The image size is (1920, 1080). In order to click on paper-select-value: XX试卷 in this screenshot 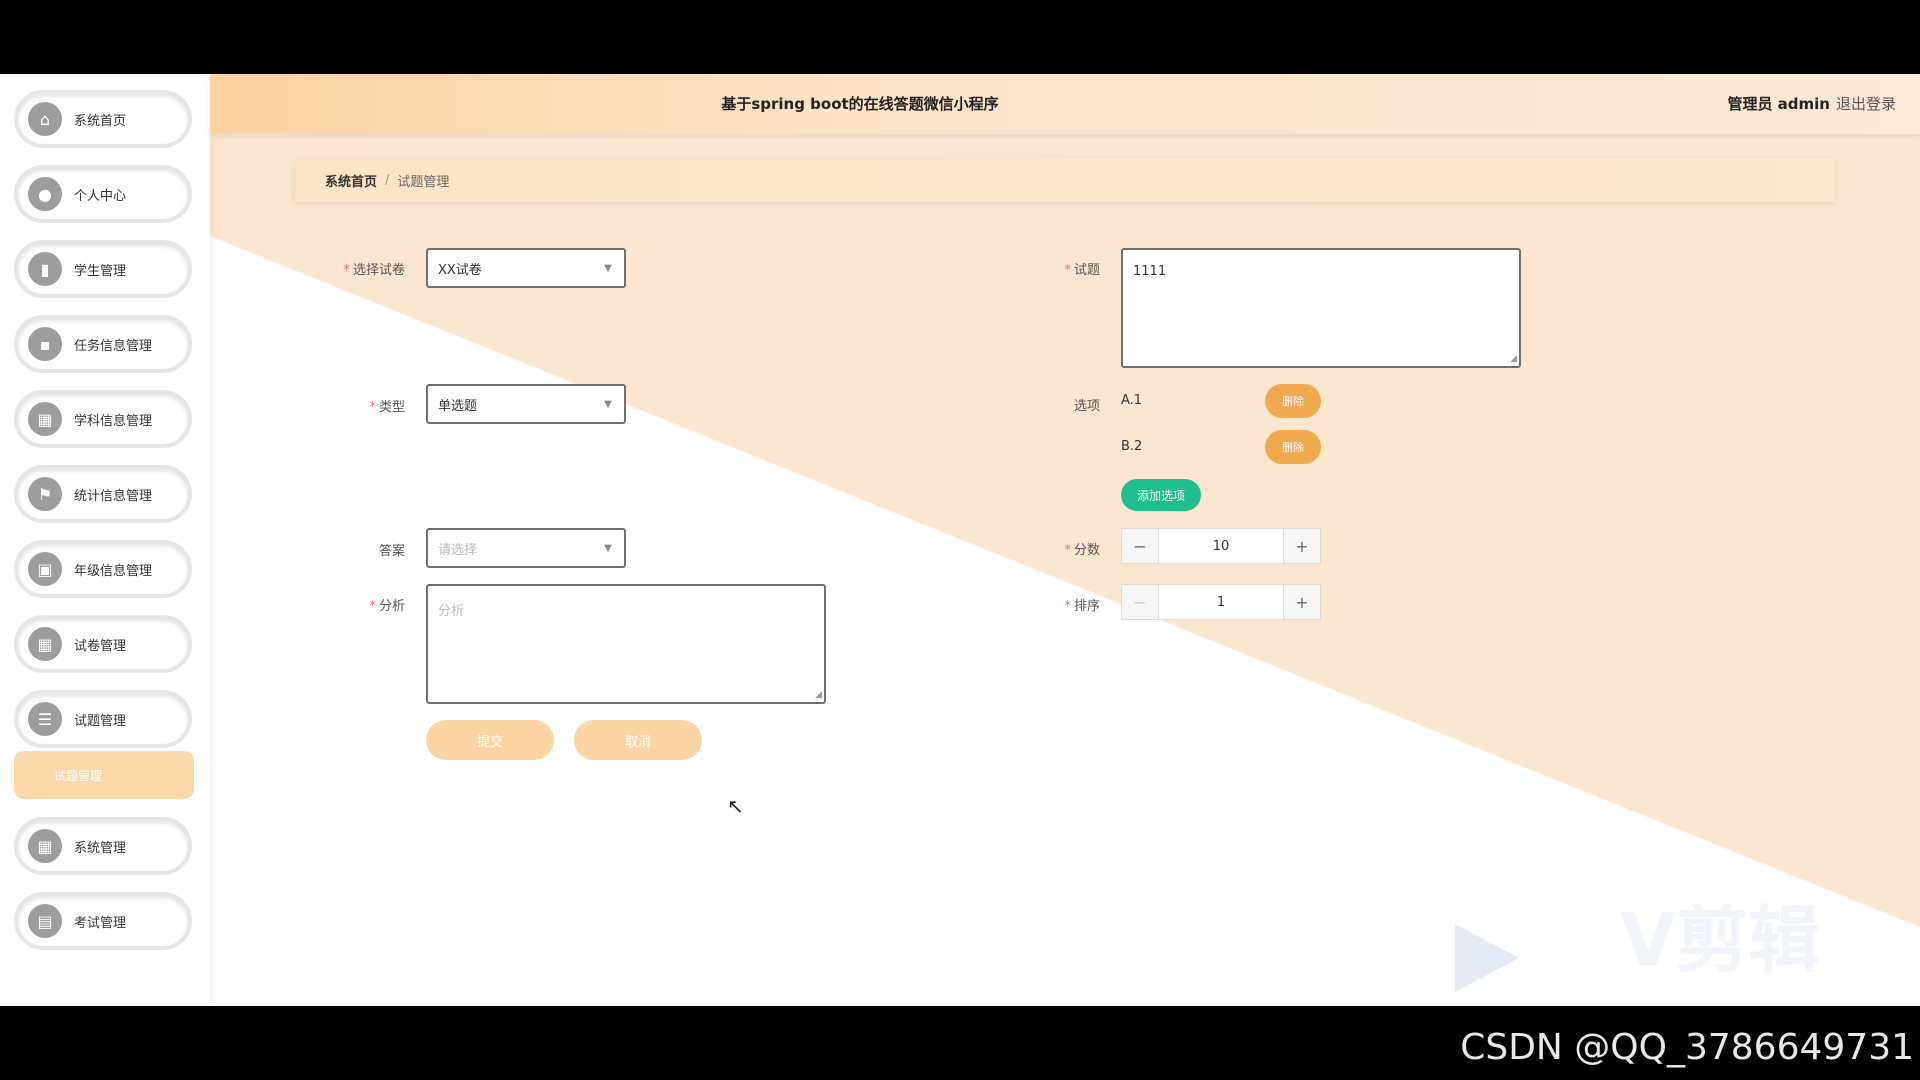, I will do `click(460, 270)`.